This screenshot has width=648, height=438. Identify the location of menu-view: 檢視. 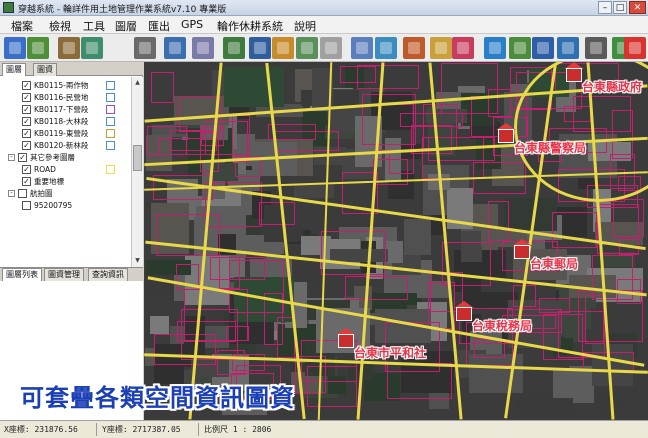
(60, 26).